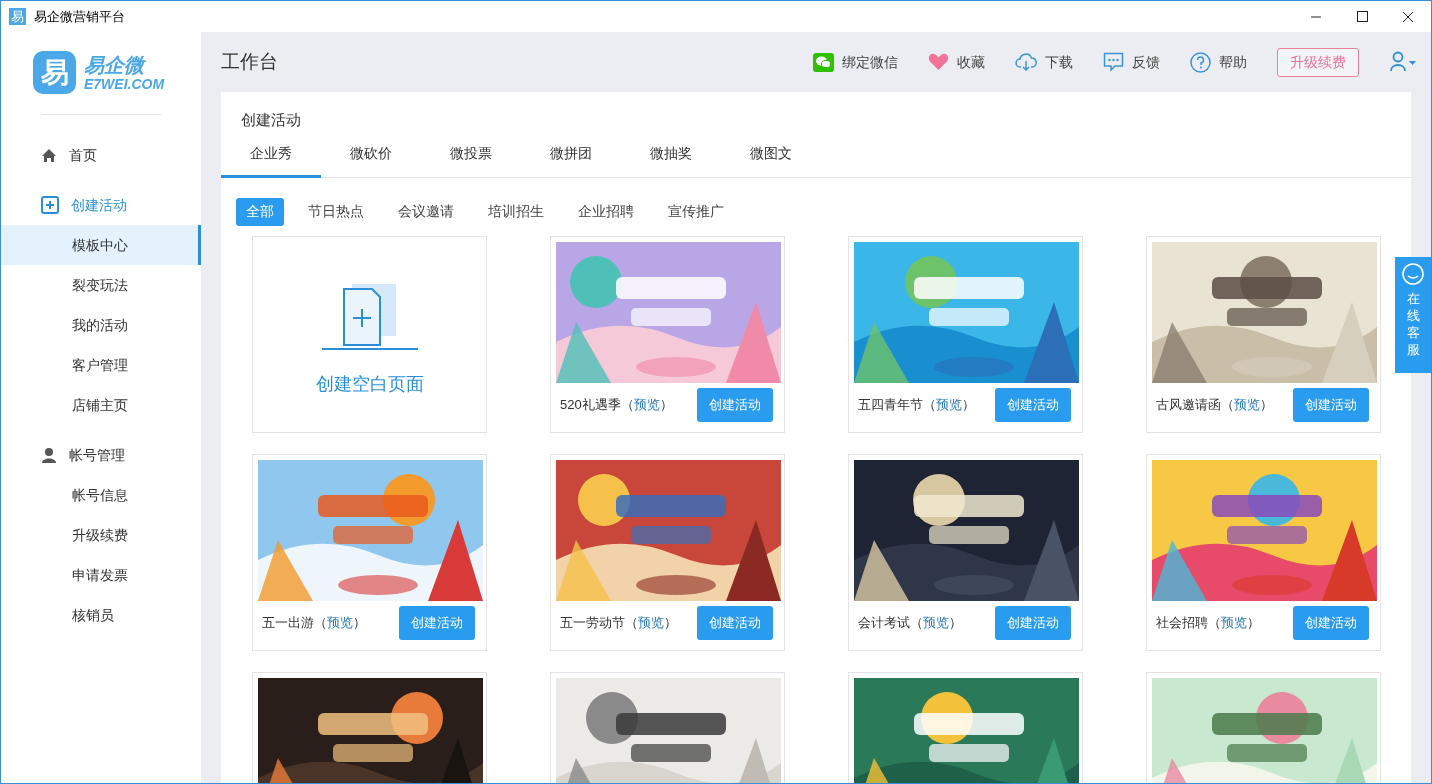 This screenshot has height=784, width=1432. What do you see at coordinates (616, 404) in the screenshot?
I see `template-caption: 520礼遇季（预览）` at bounding box center [616, 404].